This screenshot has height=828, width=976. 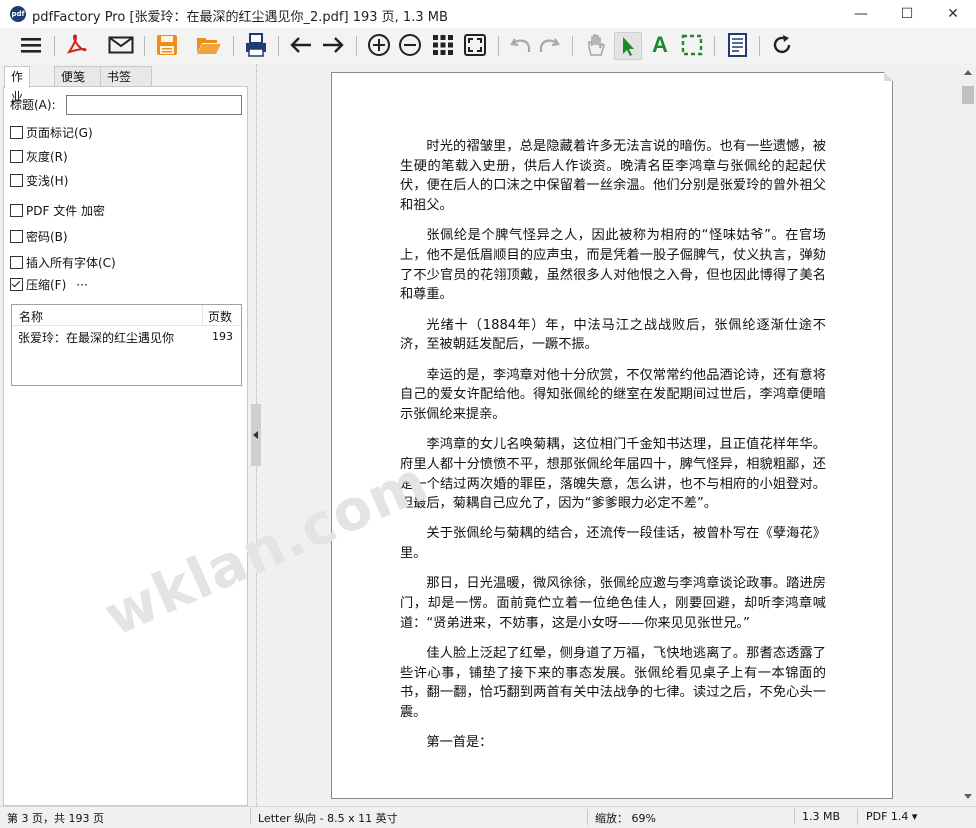 I want to click on option-label: 压缩(F), so click(x=46, y=285).